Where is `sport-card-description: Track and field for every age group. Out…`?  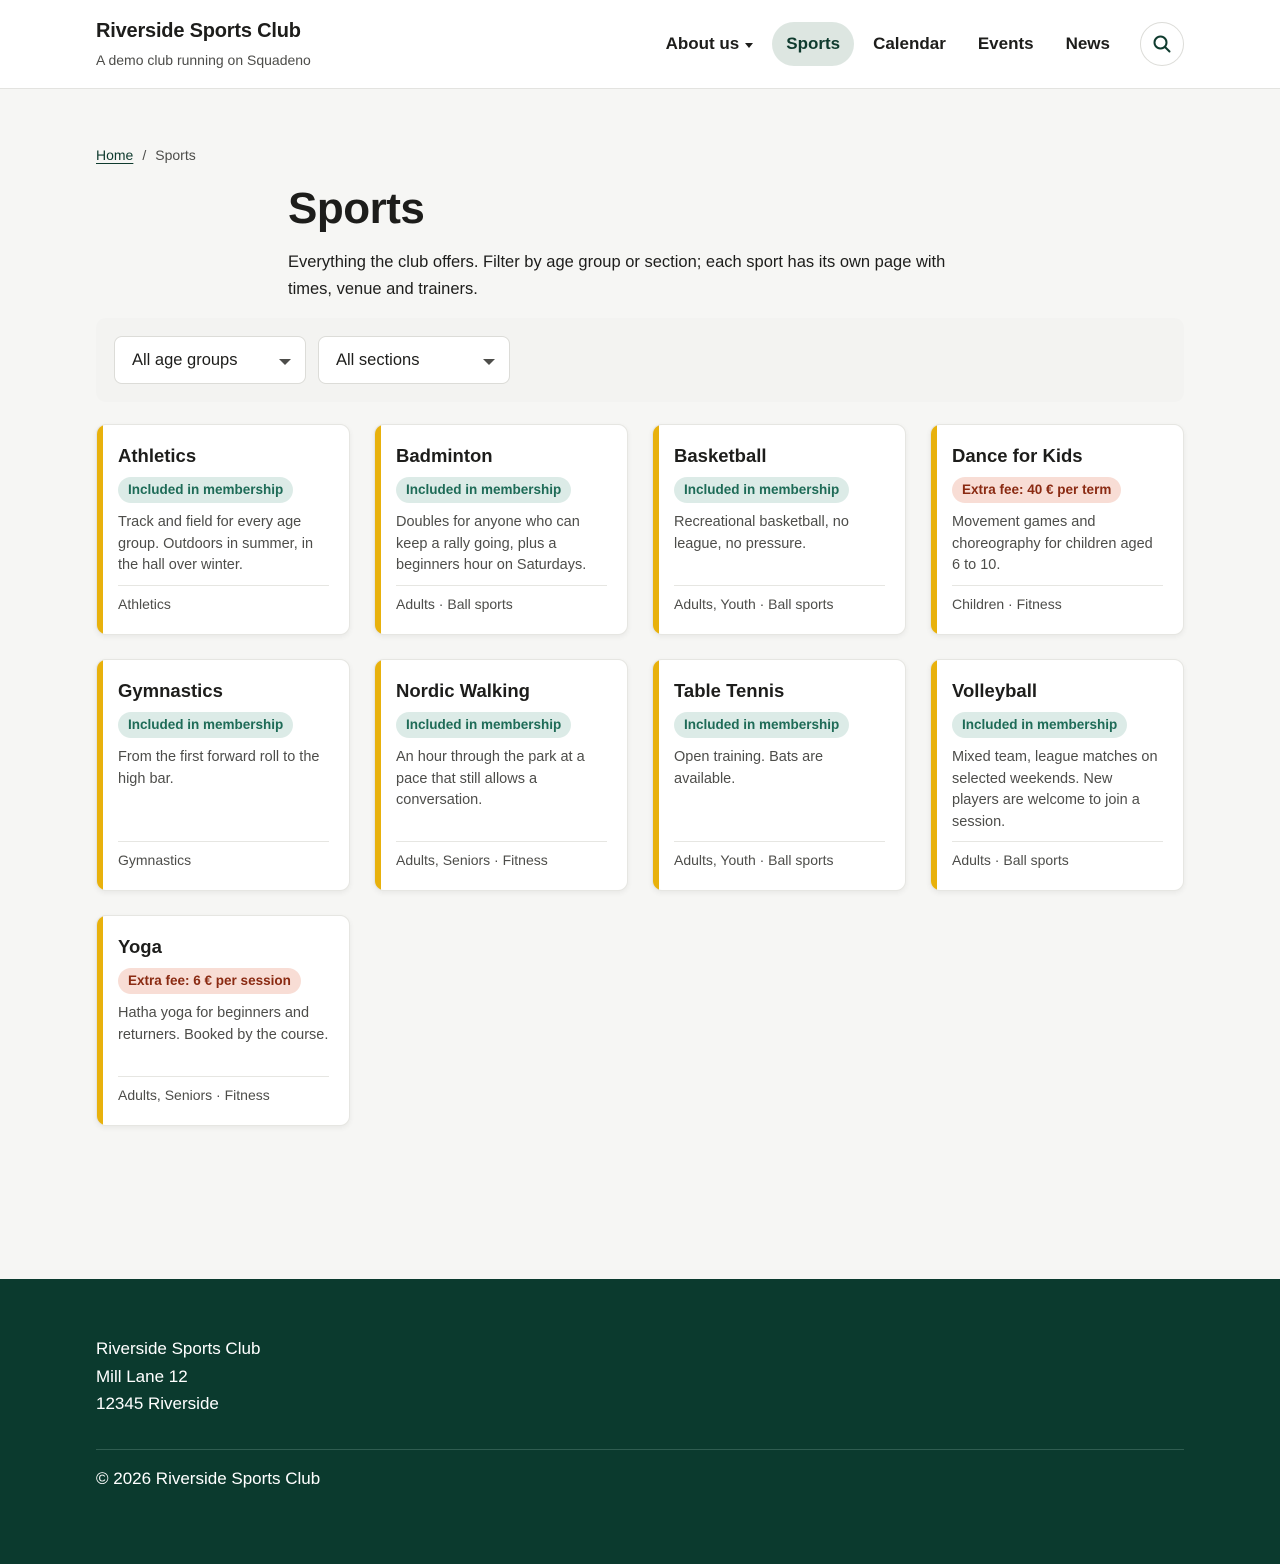
sport-card-description: Track and field for every age group. Out… is located at coordinates (216, 543).